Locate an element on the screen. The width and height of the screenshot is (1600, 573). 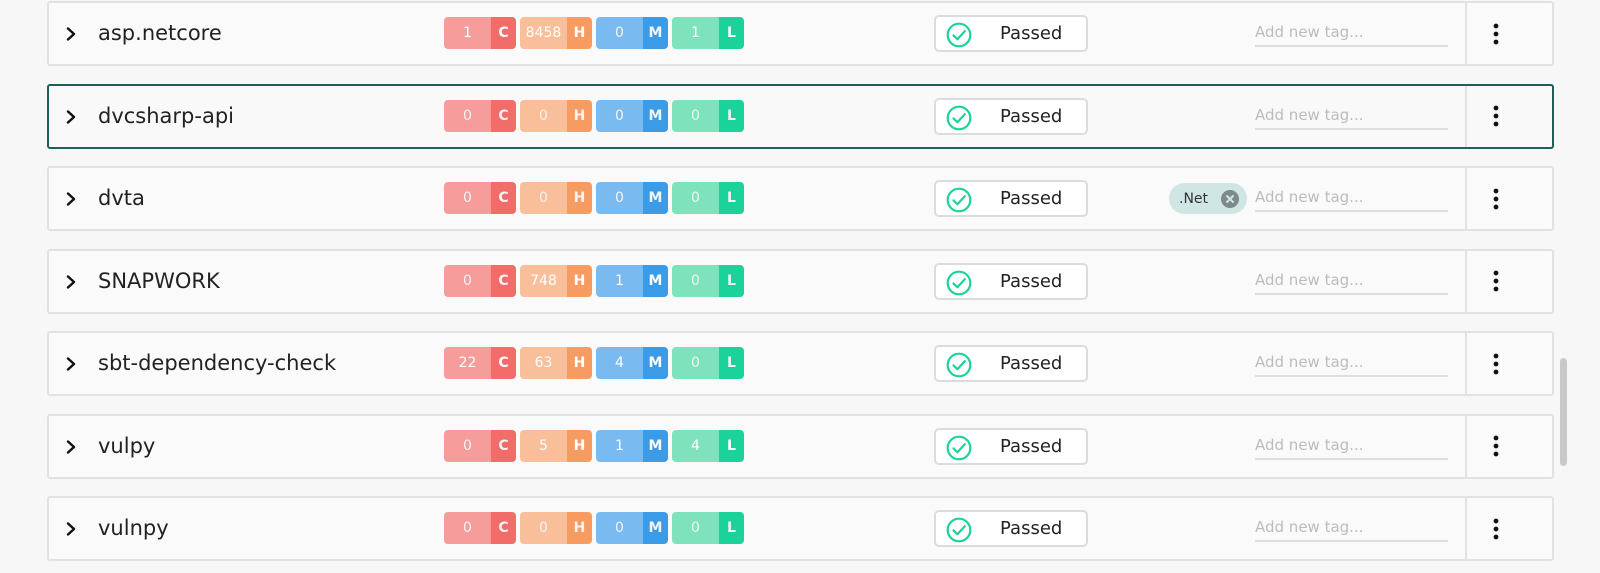
severity-badges: 1C 8458 H 0M 1L is located at coordinates (596, 33).